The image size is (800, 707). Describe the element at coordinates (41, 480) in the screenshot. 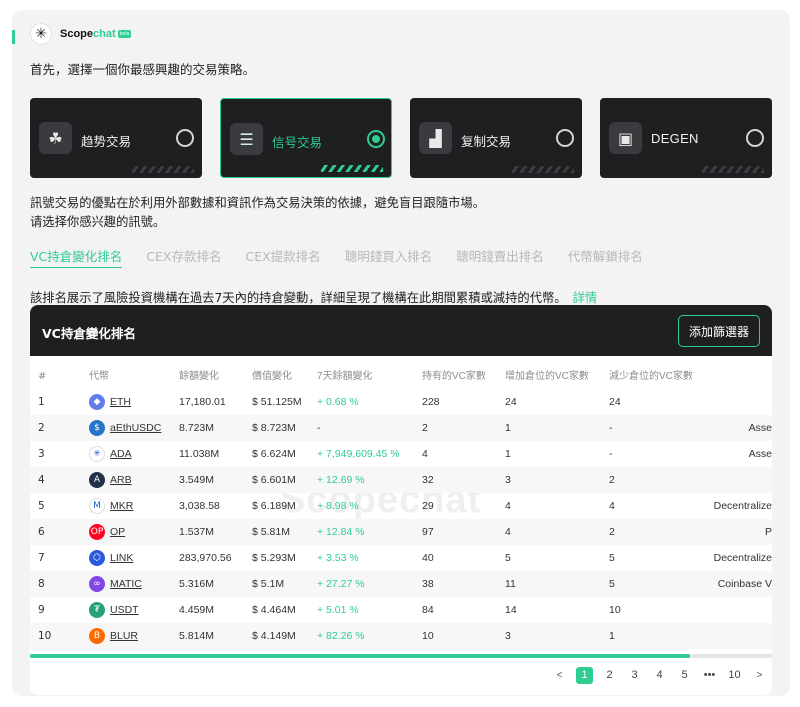

I see `rank-cell: 4` at that location.